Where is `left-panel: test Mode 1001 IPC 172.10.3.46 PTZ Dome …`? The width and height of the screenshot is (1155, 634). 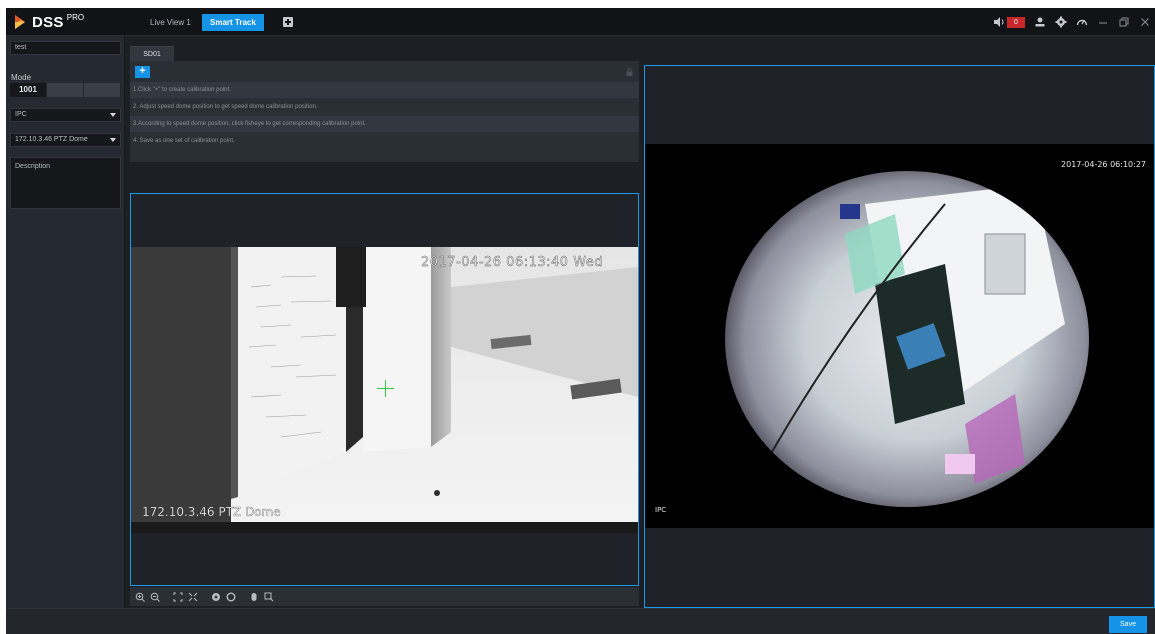
left-panel: test Mode 1001 IPC 172.10.3.46 PTZ Dome … is located at coordinates (65, 322).